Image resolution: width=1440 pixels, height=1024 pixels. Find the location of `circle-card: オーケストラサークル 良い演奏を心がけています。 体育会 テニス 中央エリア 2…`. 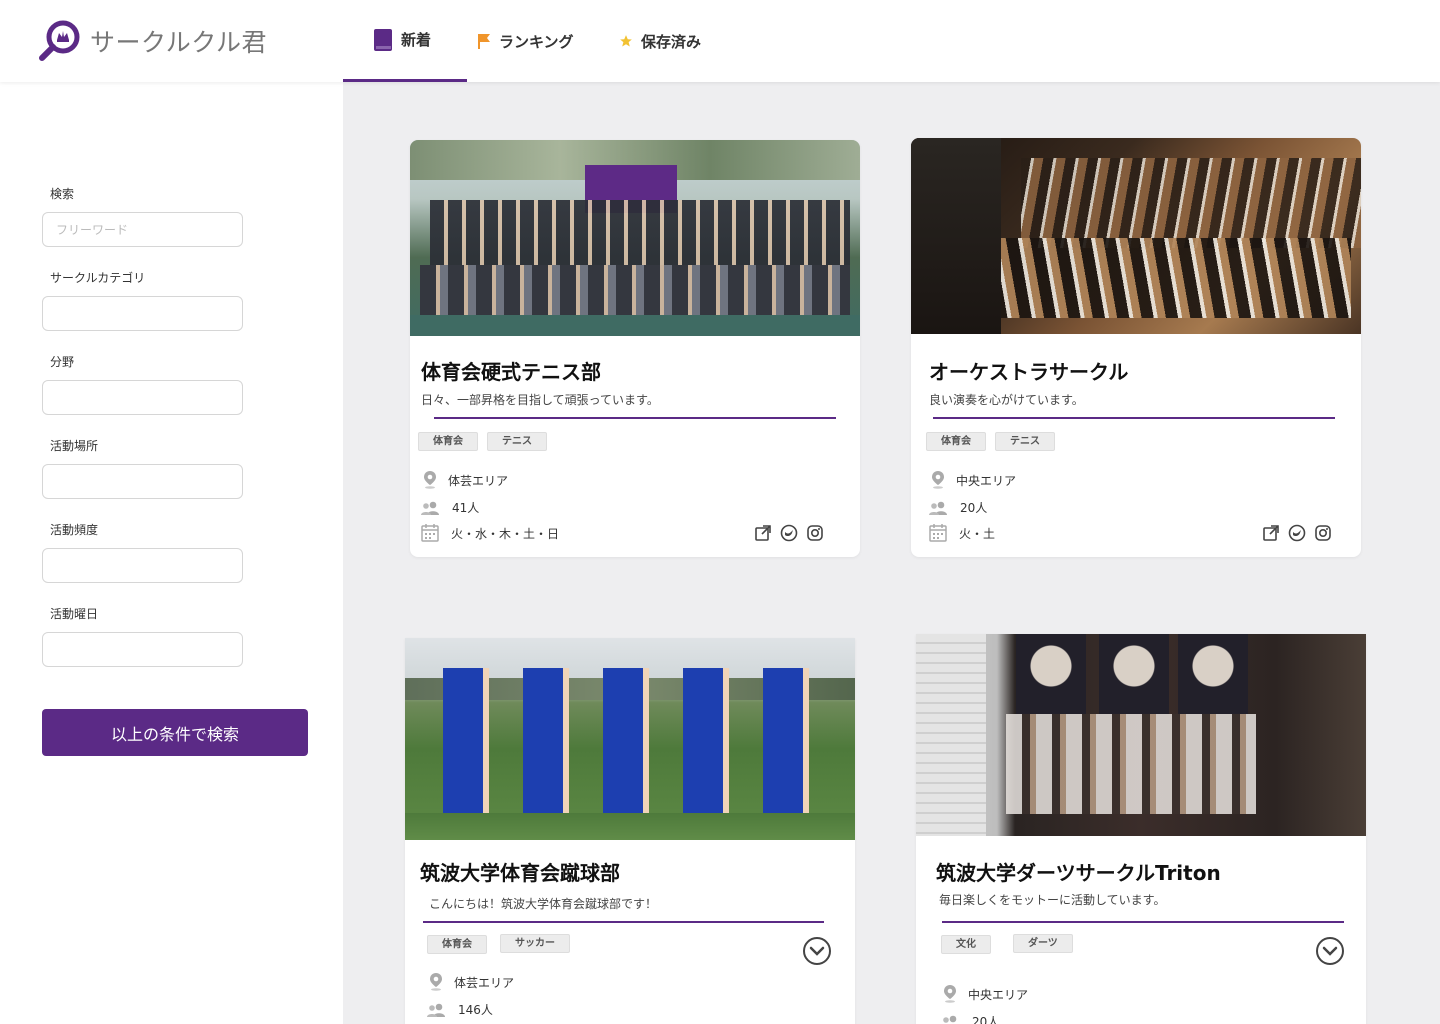

circle-card: オーケストラサークル 良い演奏を心がけています。 体育会 テニス 中央エリア 2… is located at coordinates (1136, 347).